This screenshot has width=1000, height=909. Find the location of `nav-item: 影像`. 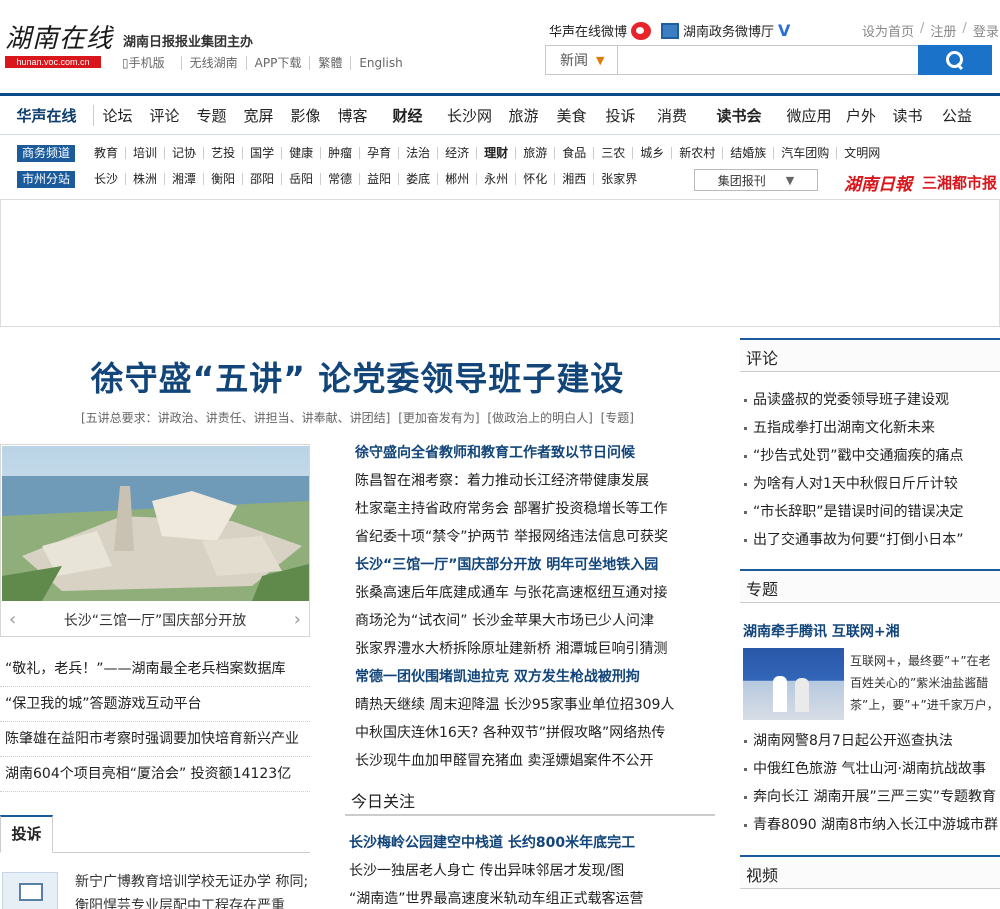

nav-item: 影像 is located at coordinates (305, 115).